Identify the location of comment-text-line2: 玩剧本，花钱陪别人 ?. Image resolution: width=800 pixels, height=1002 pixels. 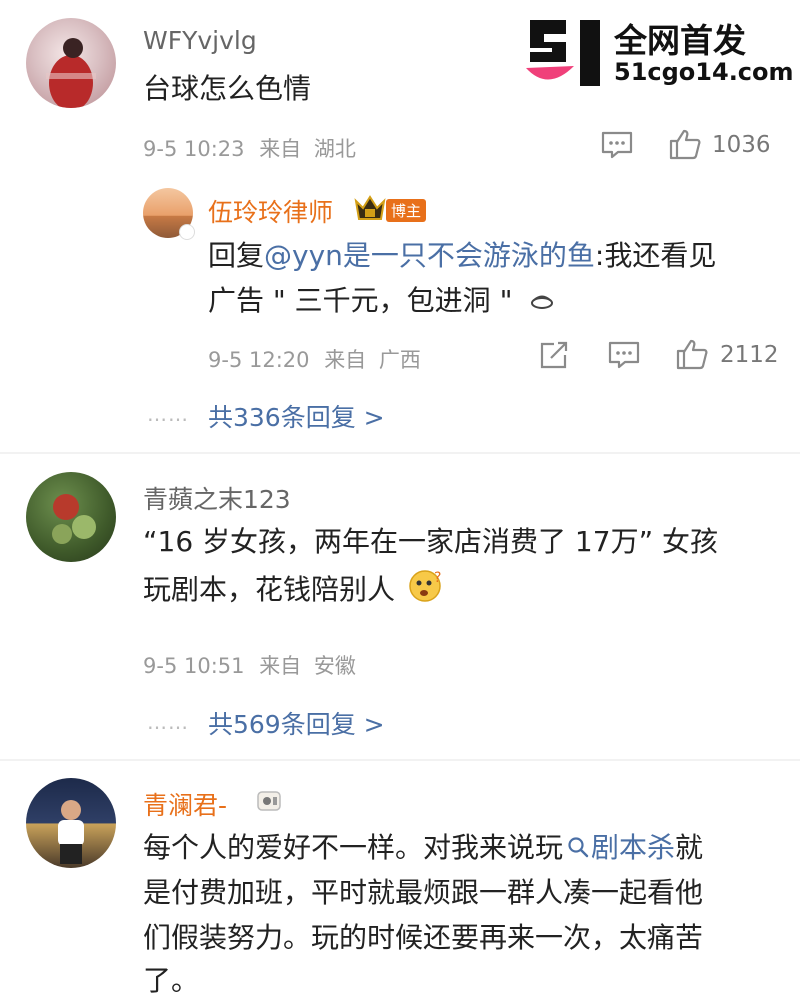
(293, 591).